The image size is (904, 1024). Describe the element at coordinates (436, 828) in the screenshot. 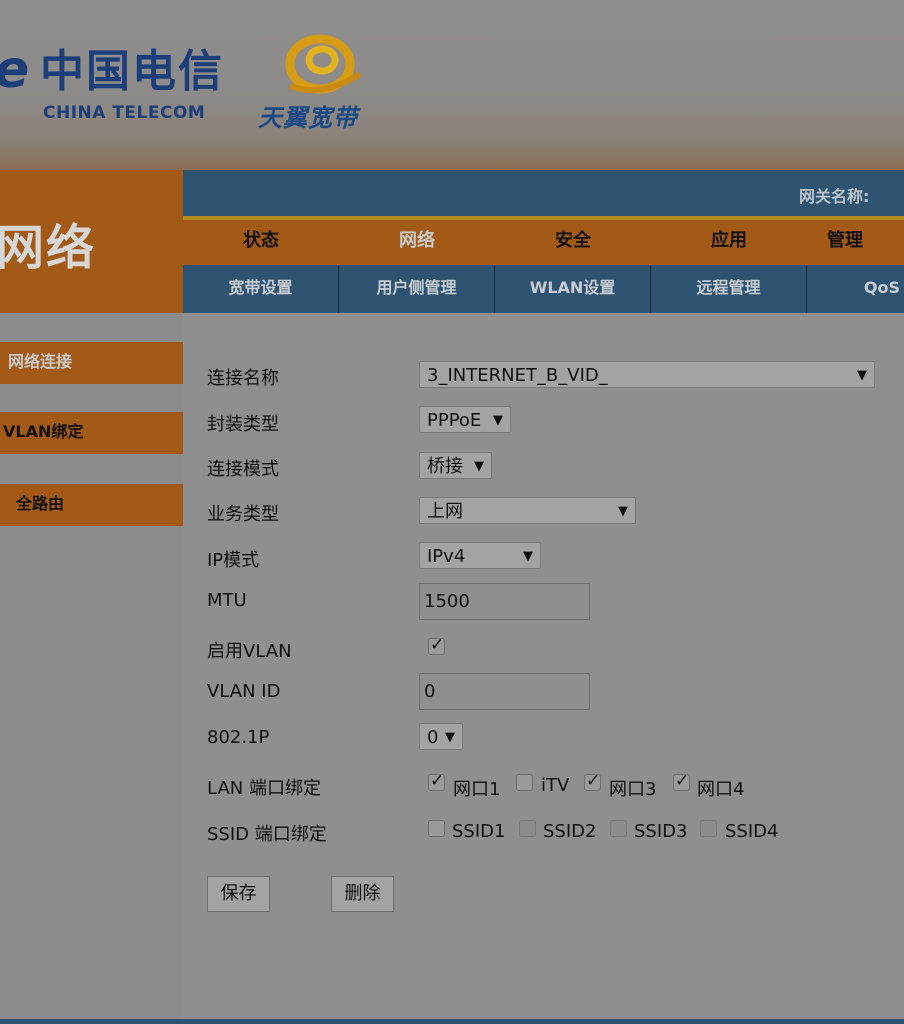

I see `ssid1-checkbox` at that location.